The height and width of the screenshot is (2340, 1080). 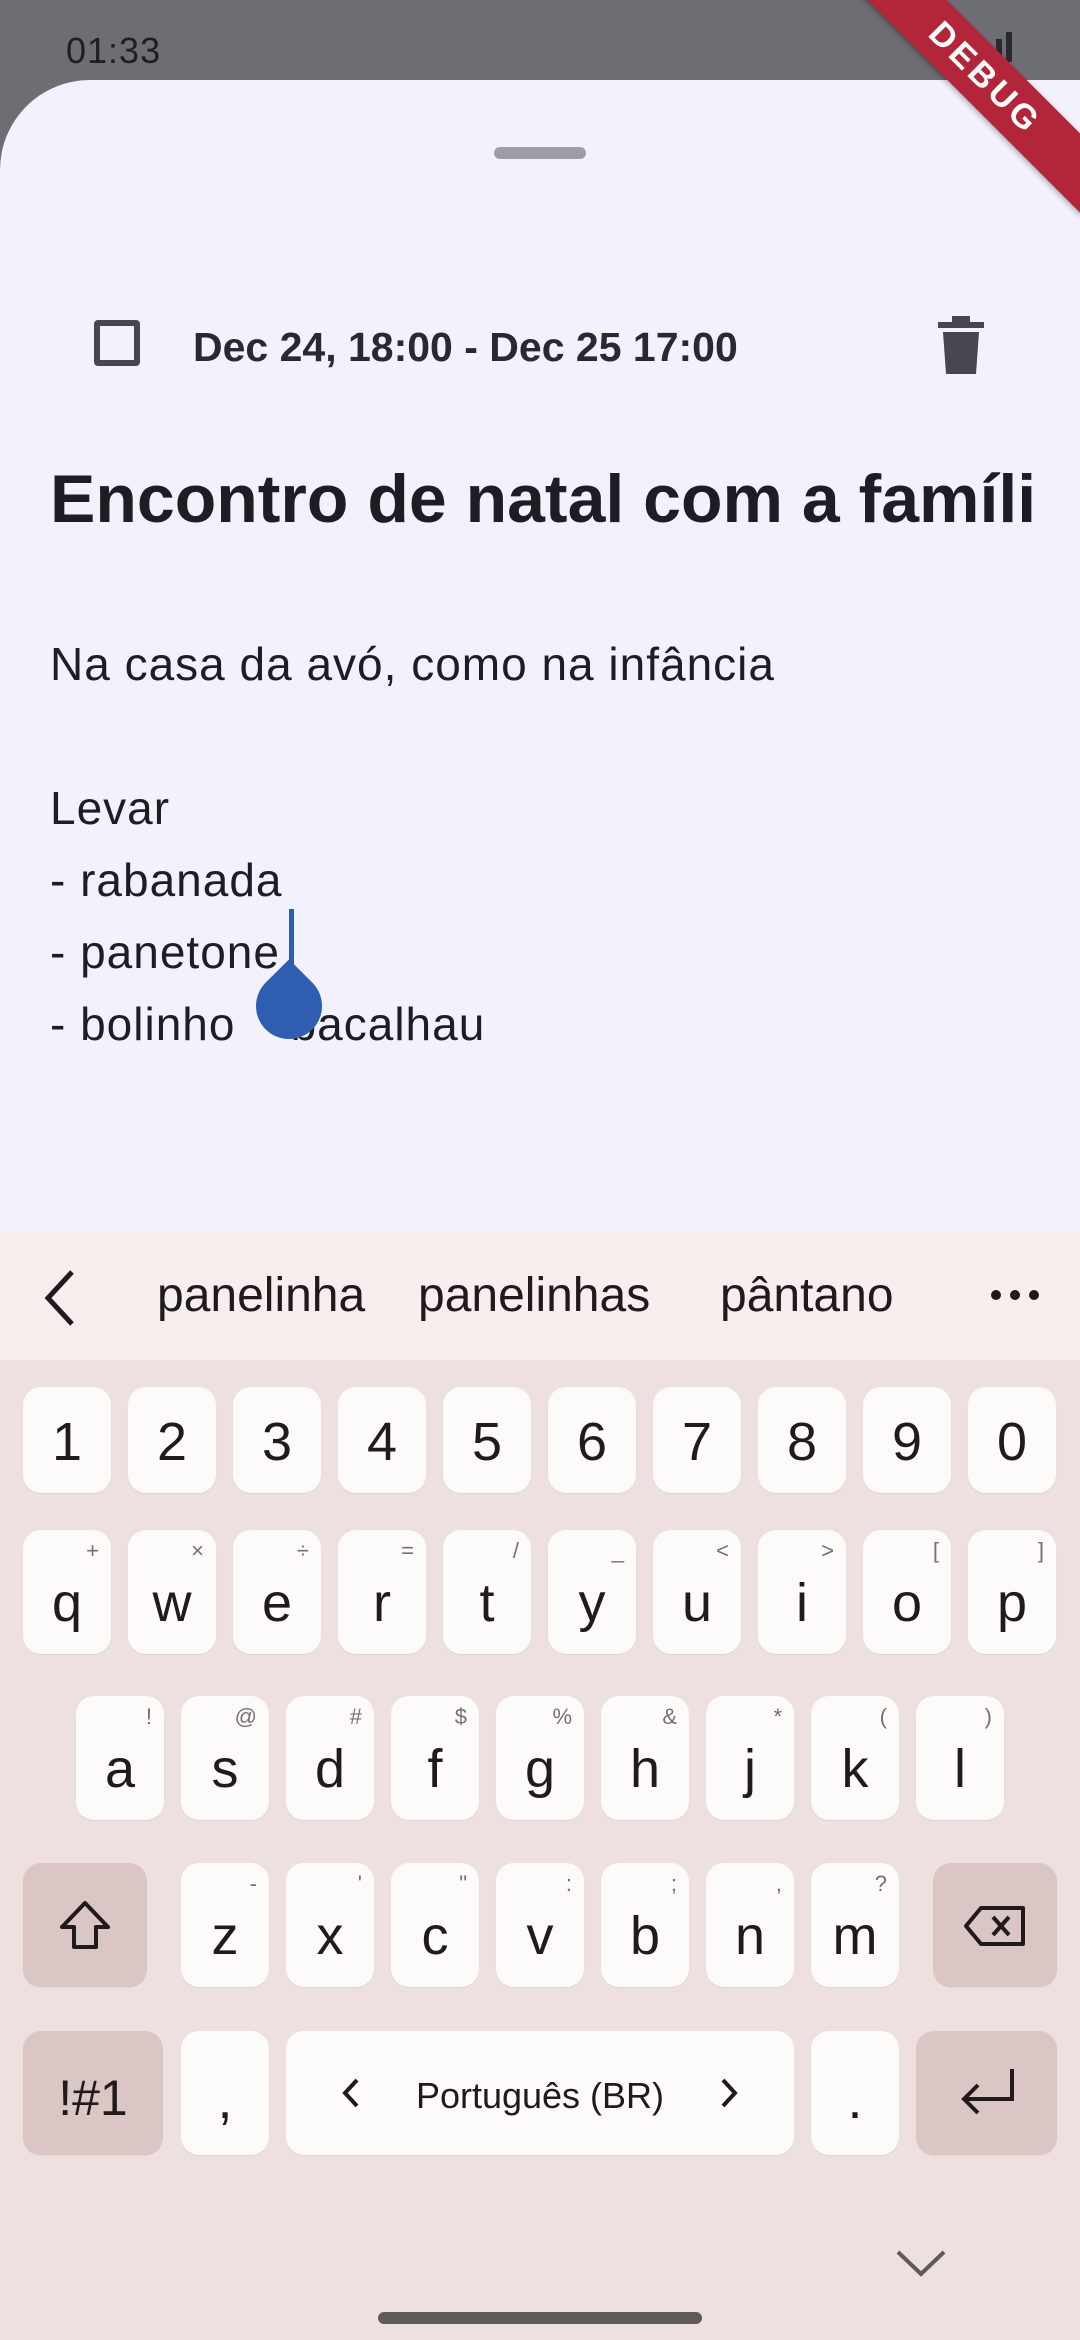 What do you see at coordinates (534, 1295) in the screenshot?
I see `suggestion-2: panelinhas` at bounding box center [534, 1295].